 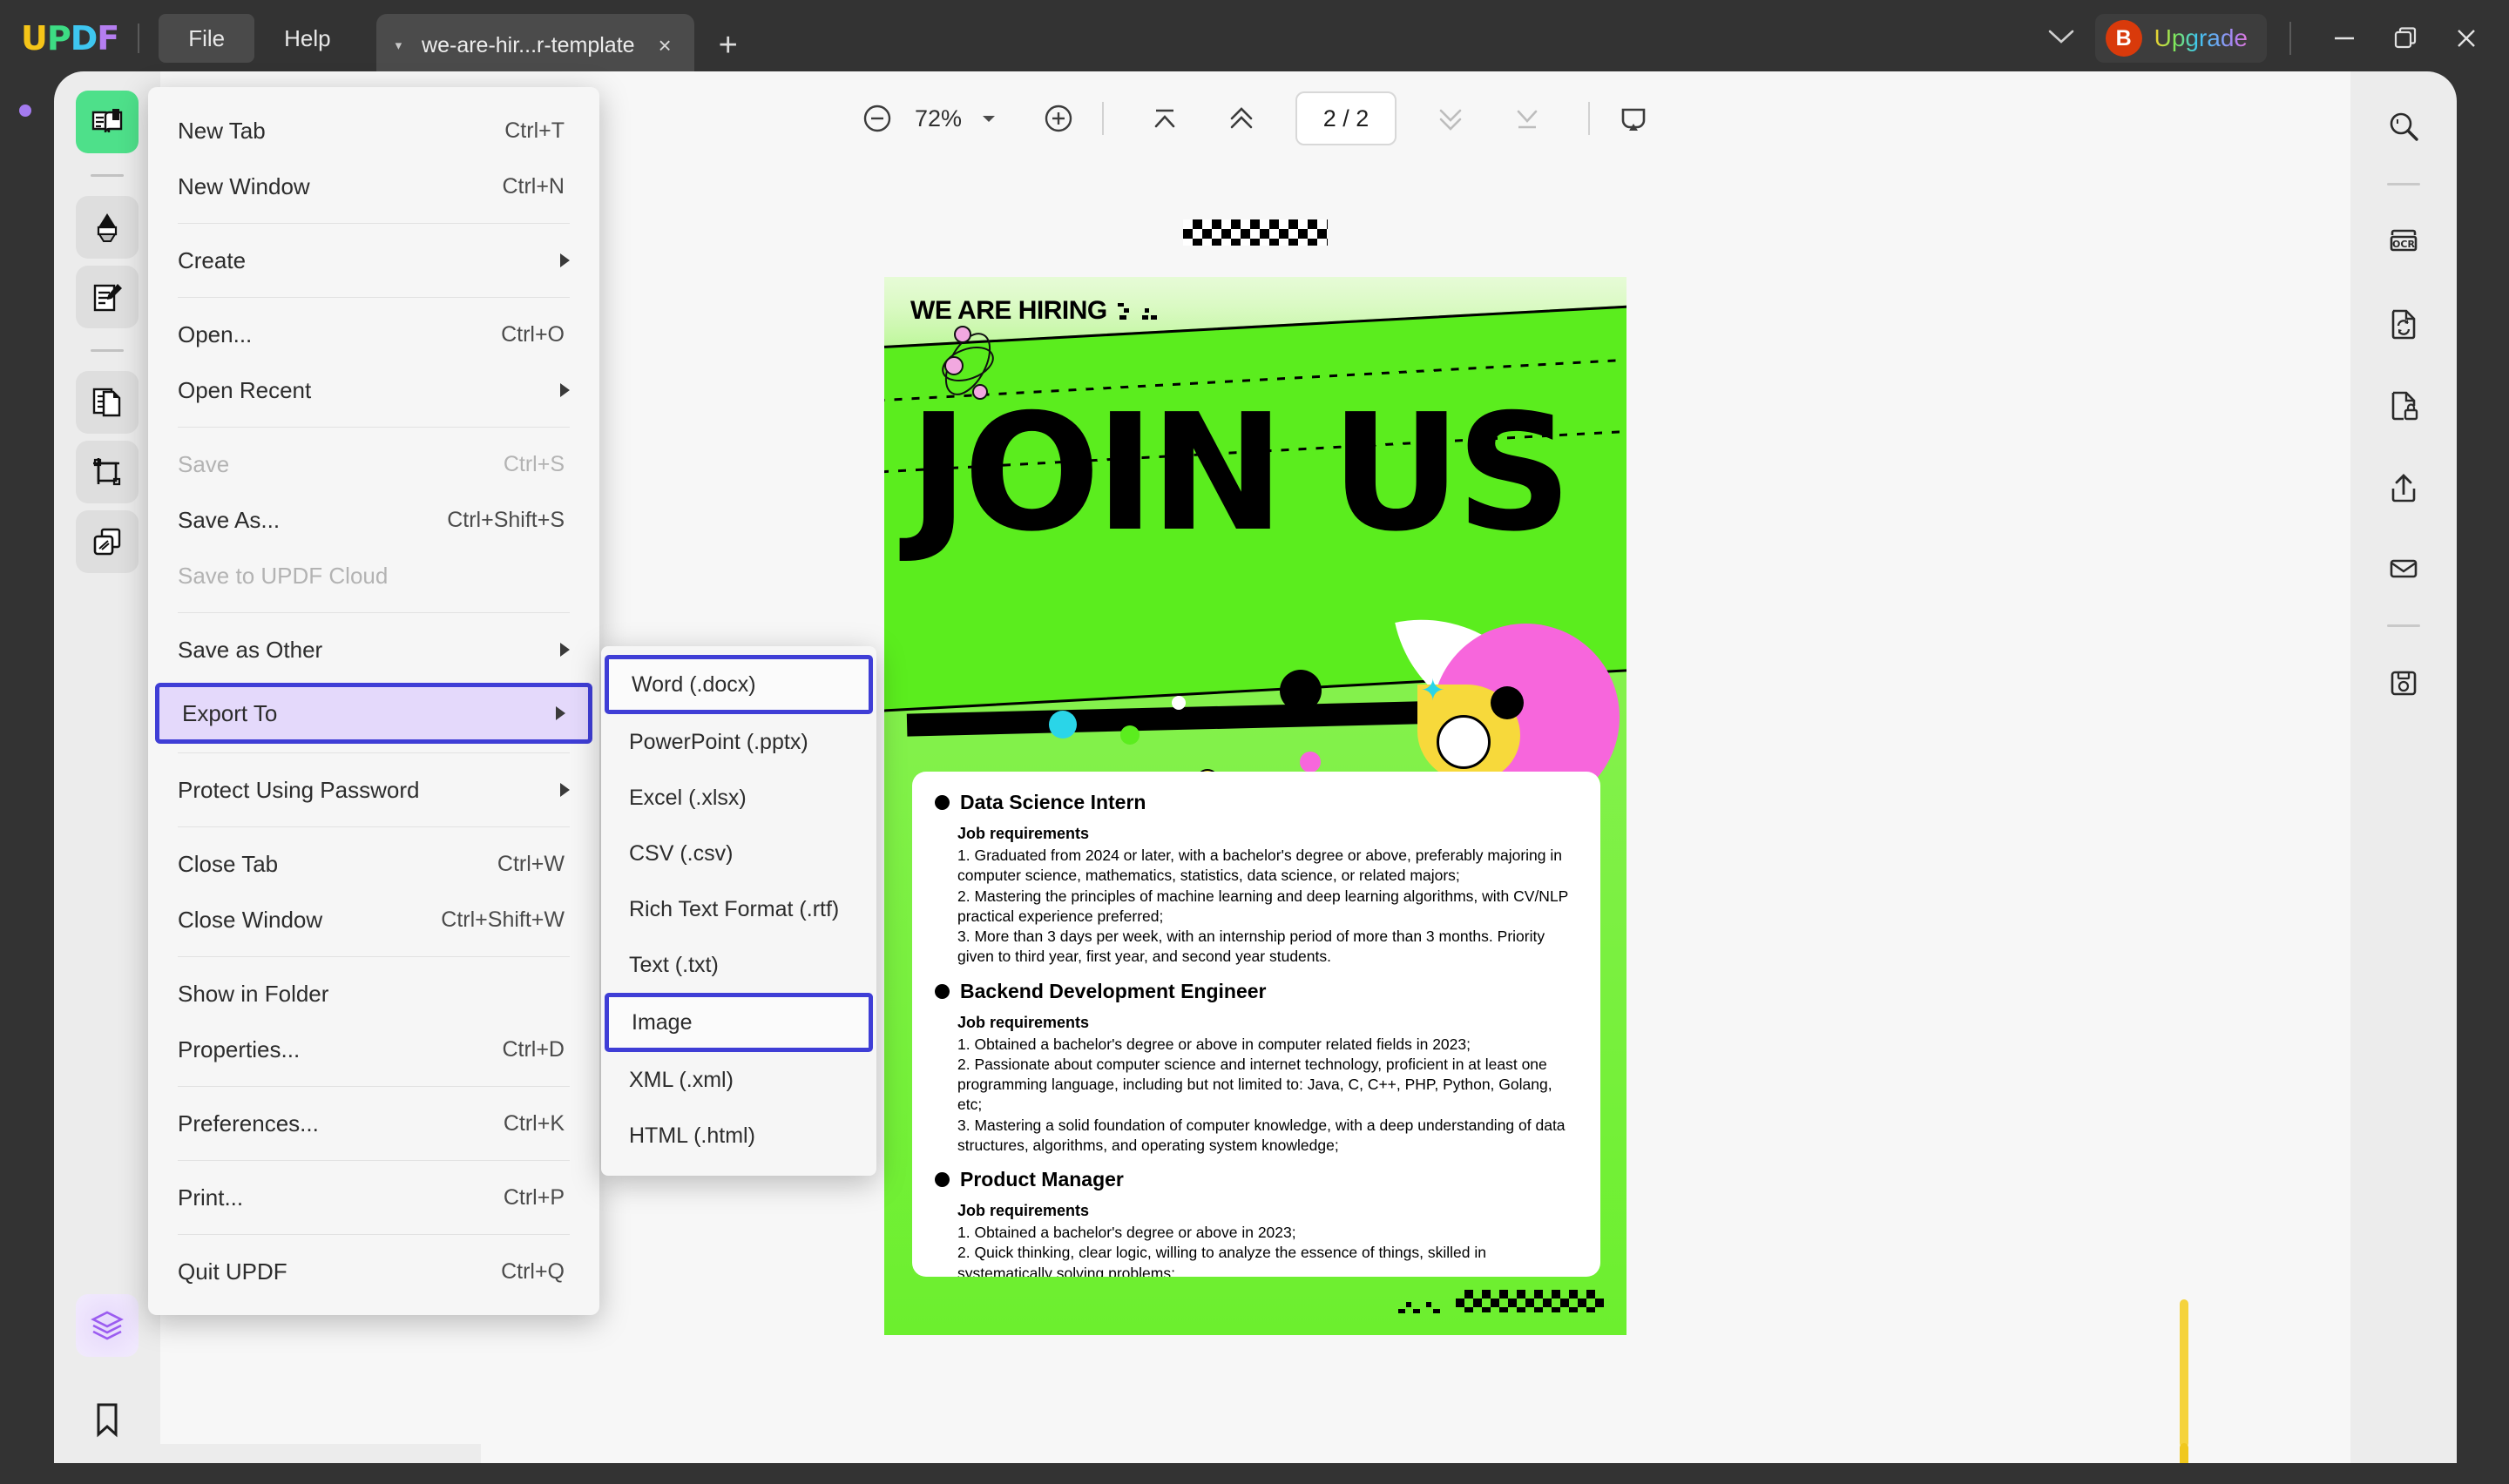 What do you see at coordinates (877, 118) in the screenshot?
I see `zoom-out-icon` at bounding box center [877, 118].